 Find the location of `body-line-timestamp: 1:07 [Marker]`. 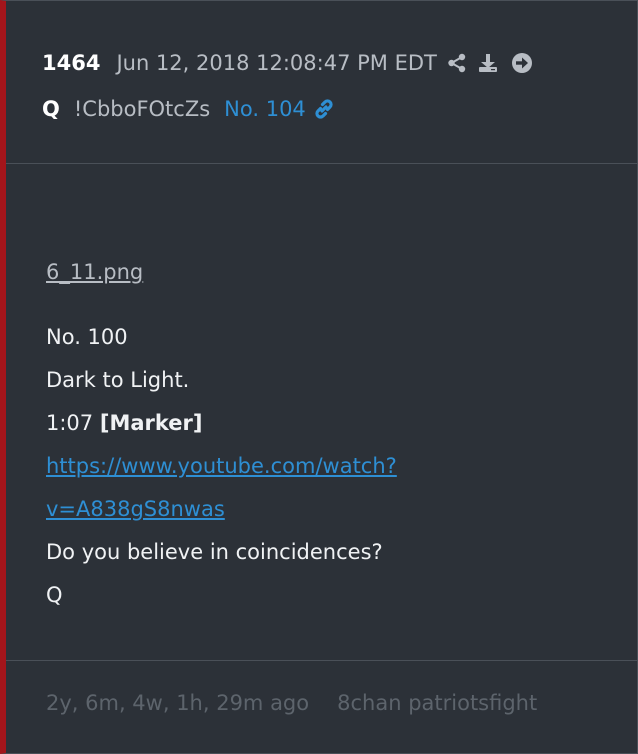

body-line-timestamp: 1:07 [Marker] is located at coordinates (221, 423).